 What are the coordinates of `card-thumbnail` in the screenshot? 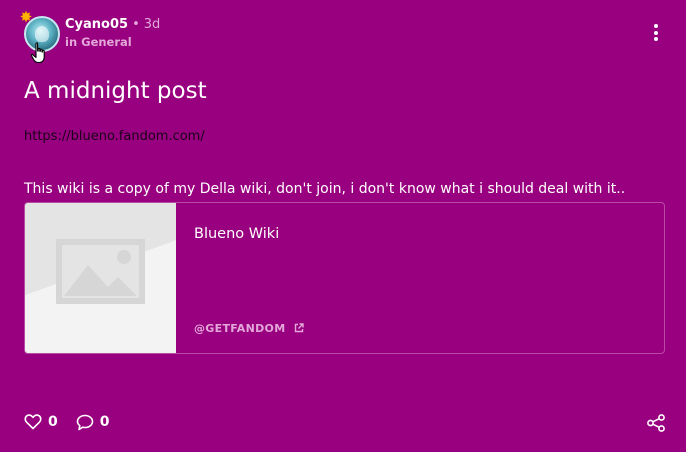 It's located at (100, 278).